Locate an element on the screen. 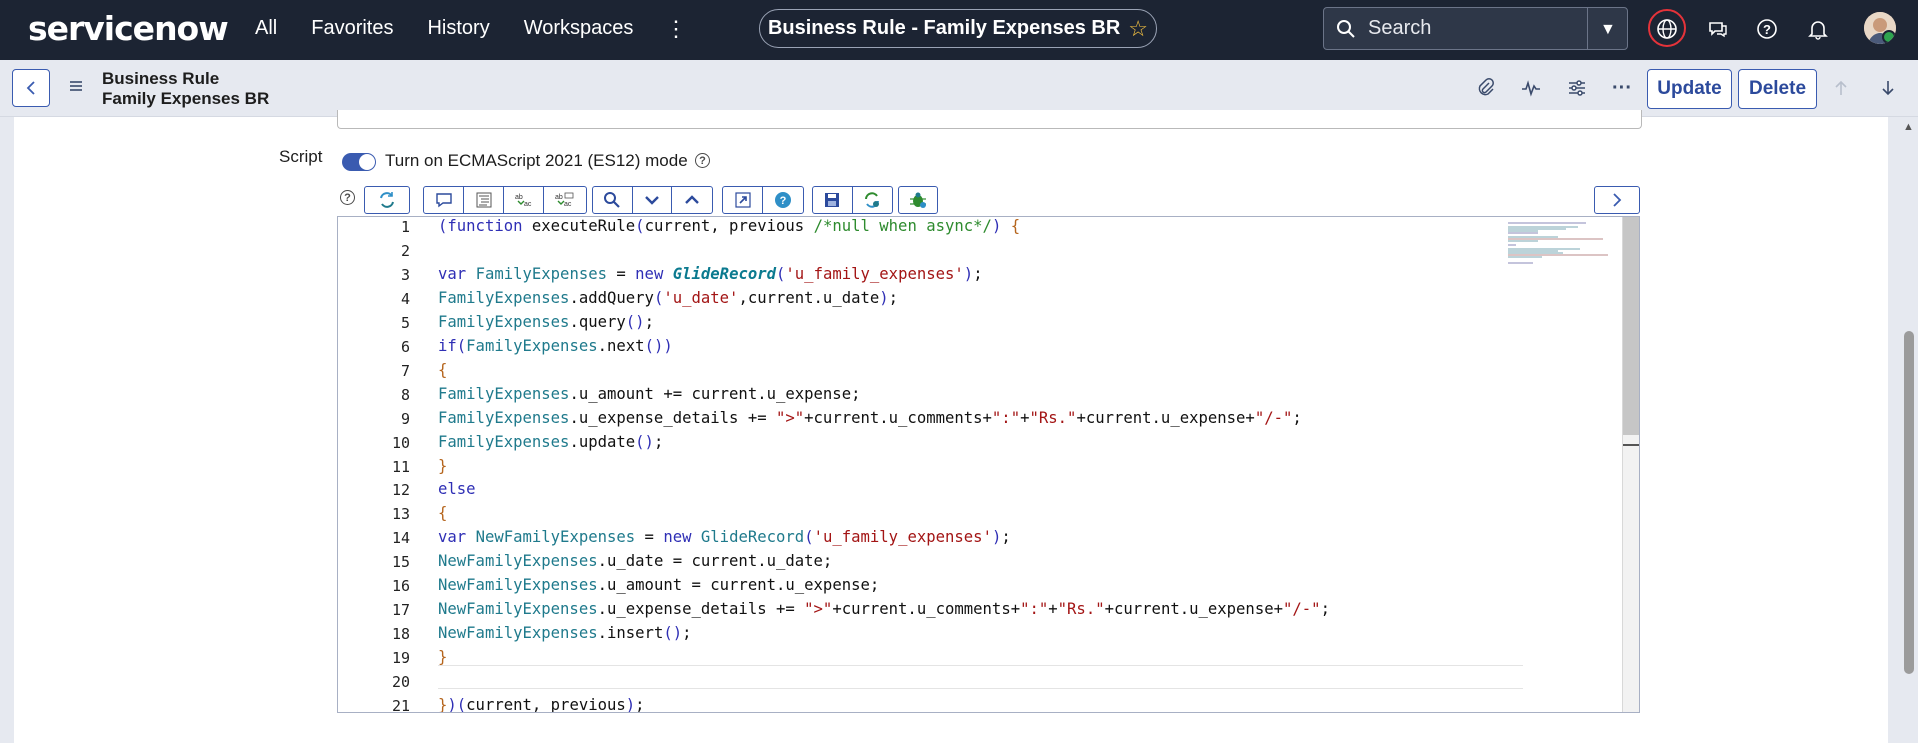 The height and width of the screenshot is (743, 1918). save-tools-group is located at coordinates (852, 200).